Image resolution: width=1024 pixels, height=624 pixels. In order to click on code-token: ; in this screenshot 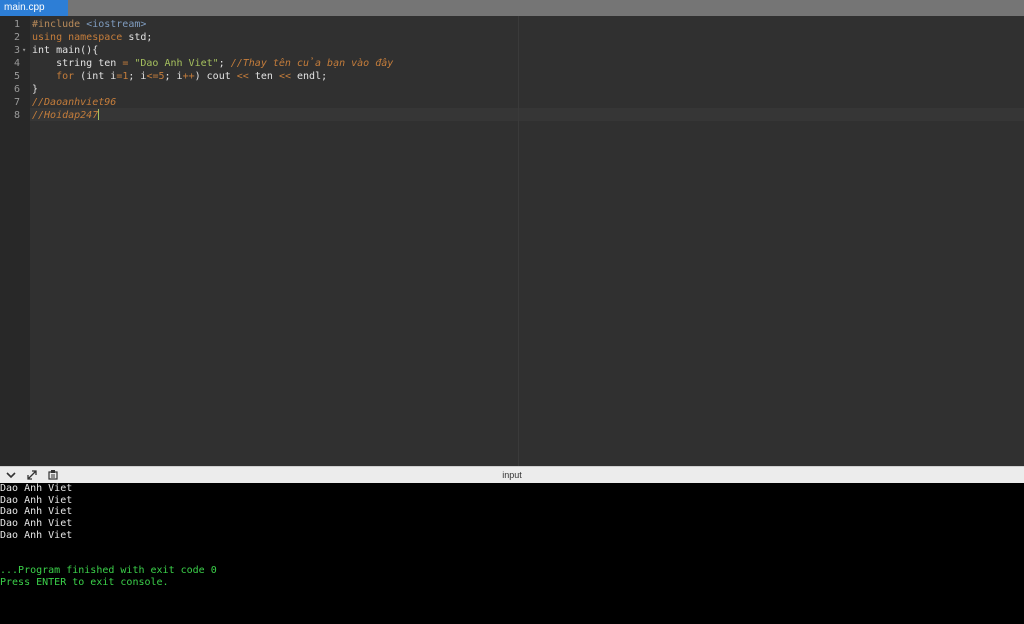, I will do `click(224, 63)`.